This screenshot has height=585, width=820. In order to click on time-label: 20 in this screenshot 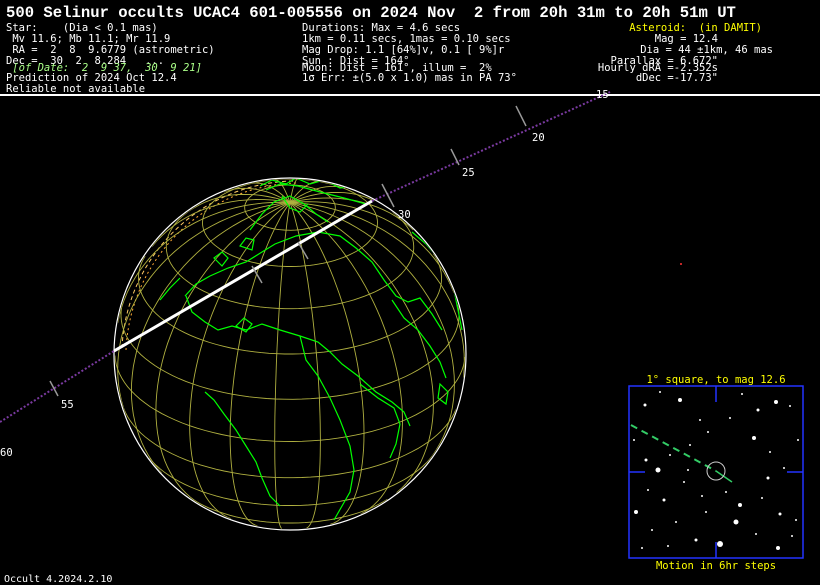, I will do `click(538, 138)`.